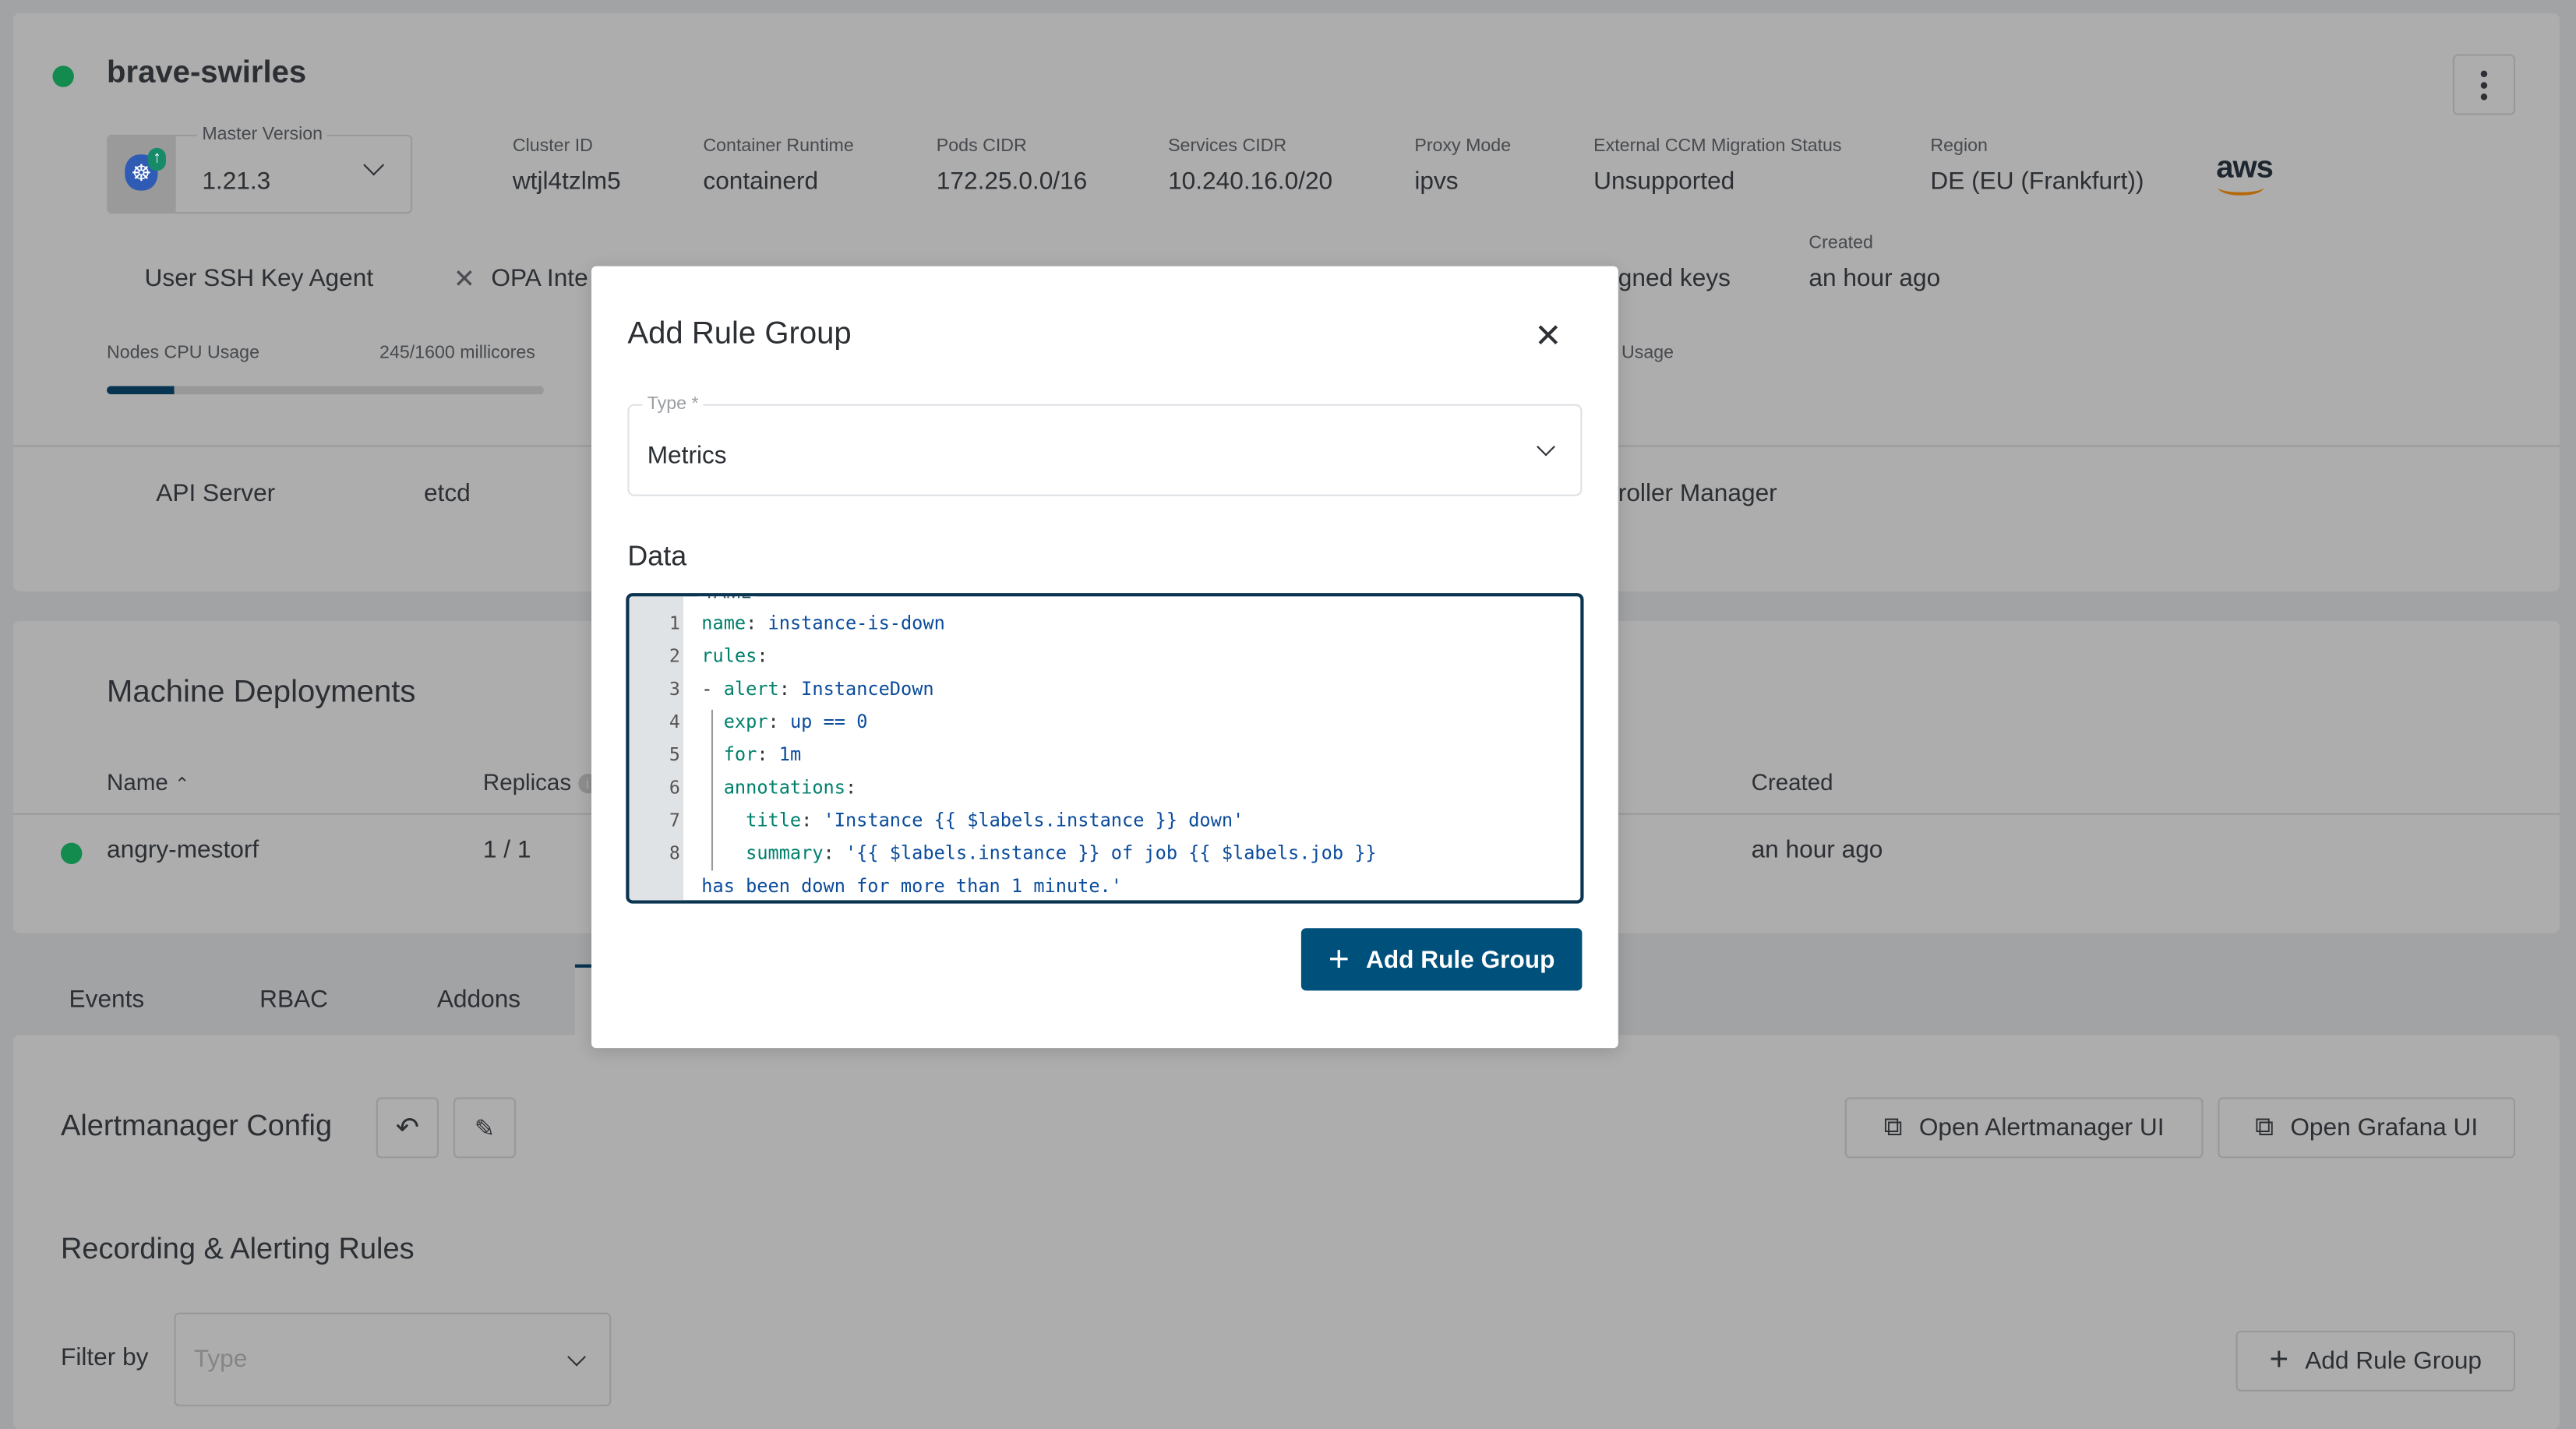 Image resolution: width=2576 pixels, height=1429 pixels. I want to click on cpu-usage-fill, so click(140, 390).